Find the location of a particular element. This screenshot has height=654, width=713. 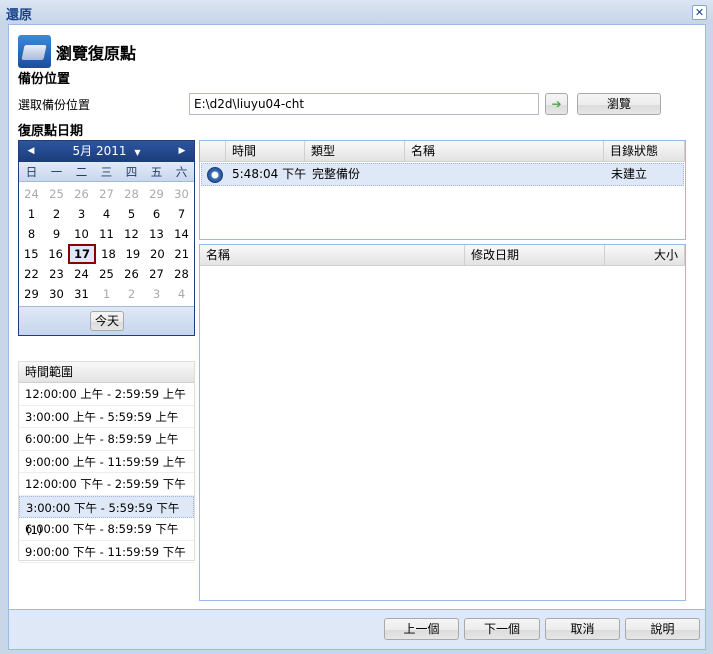

recovery-points-grid: 時間 類型 名稱 目錄狀態 5:48:04 下午 完整備份 未建立 is located at coordinates (442, 190).